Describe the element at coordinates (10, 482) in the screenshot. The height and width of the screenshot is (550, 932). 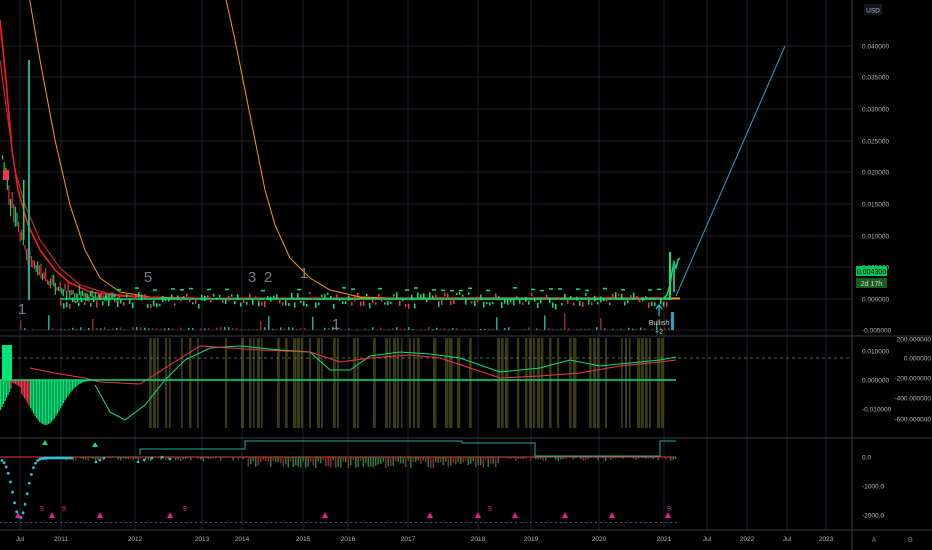
I see `cyan-dot` at that location.